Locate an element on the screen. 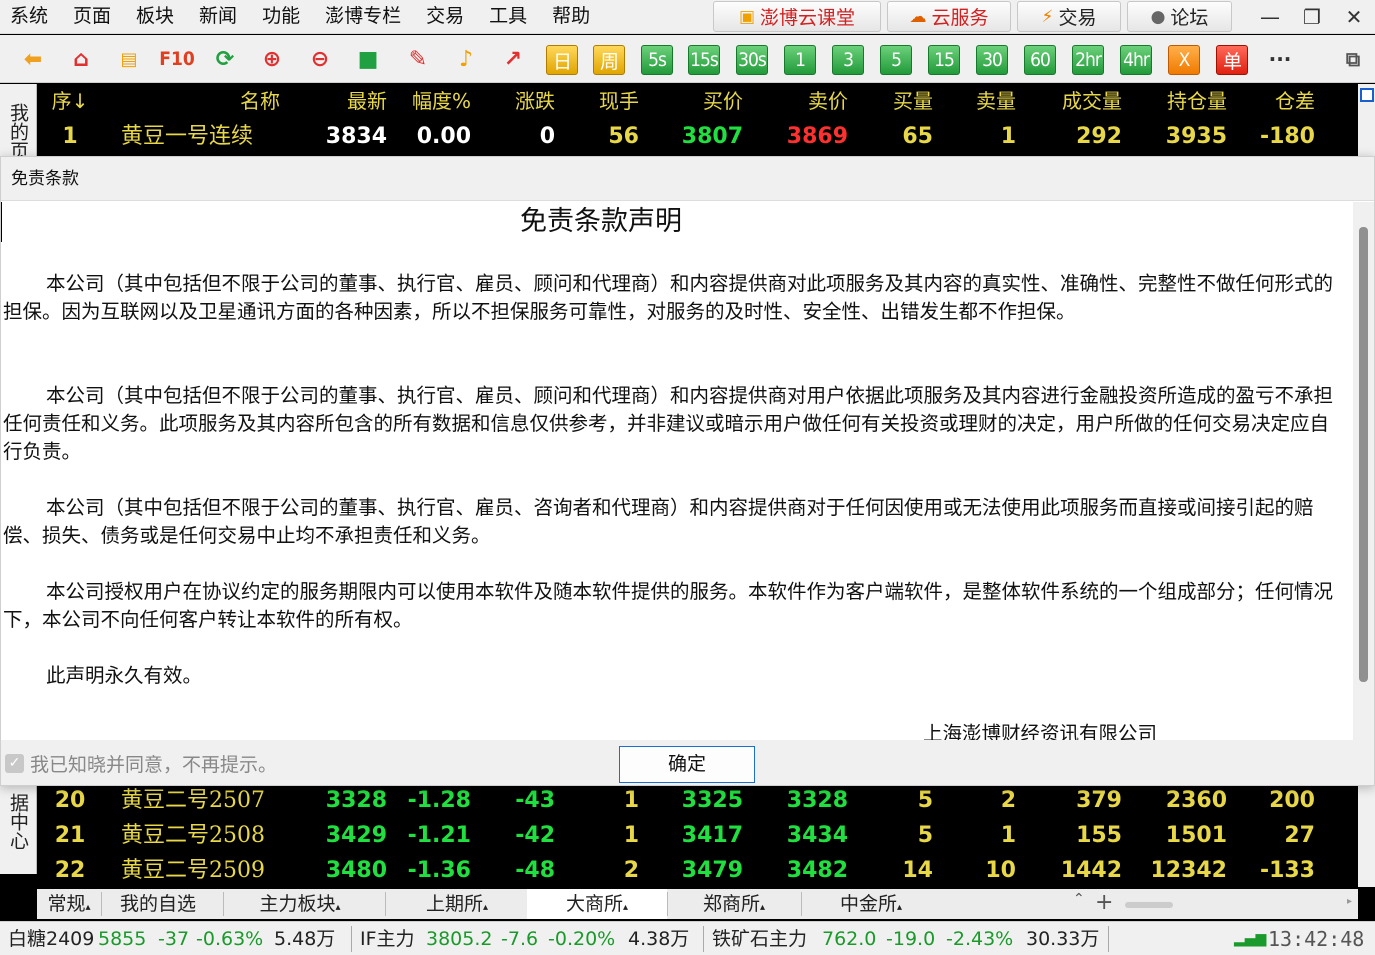 This screenshot has height=955, width=1375. zoom-out-icon: ⊖ is located at coordinates (320, 59).